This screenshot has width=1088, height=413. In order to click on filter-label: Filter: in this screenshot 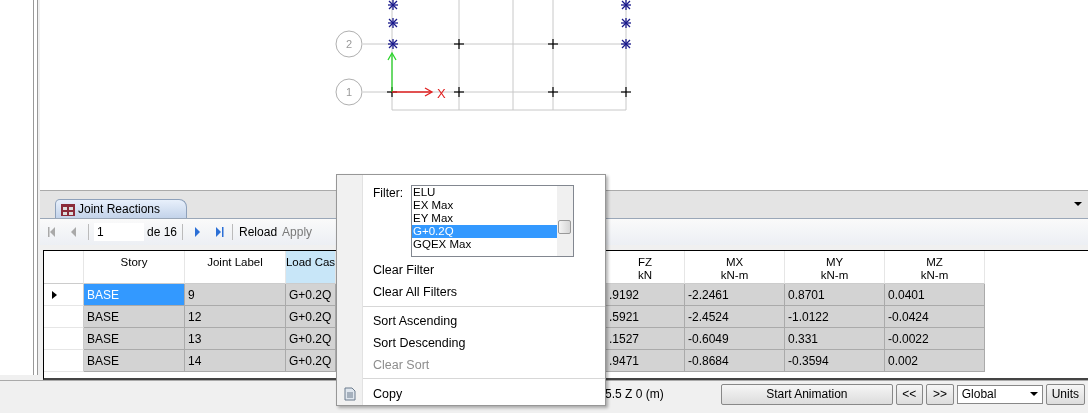, I will do `click(388, 193)`.